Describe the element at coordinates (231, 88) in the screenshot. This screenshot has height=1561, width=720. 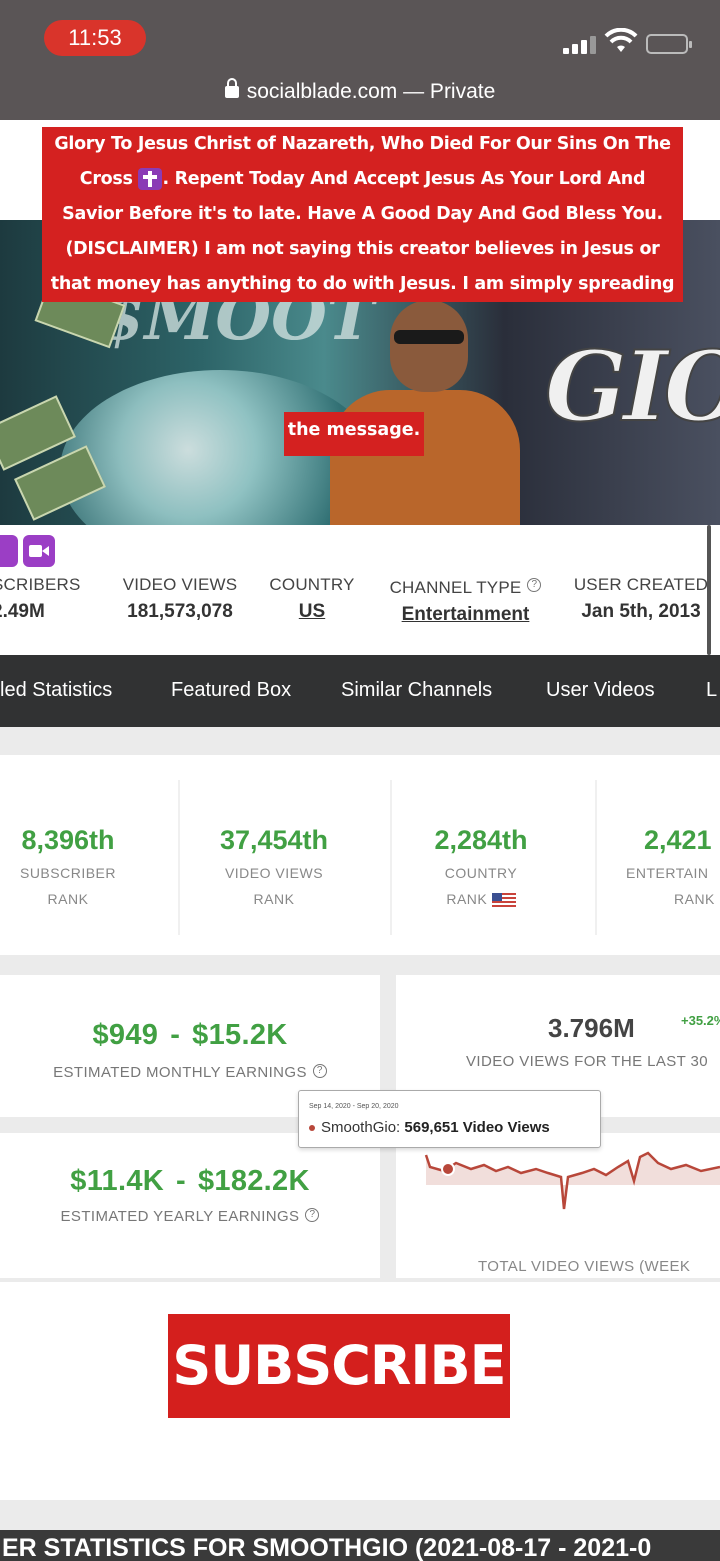
I see `lock-icon` at that location.